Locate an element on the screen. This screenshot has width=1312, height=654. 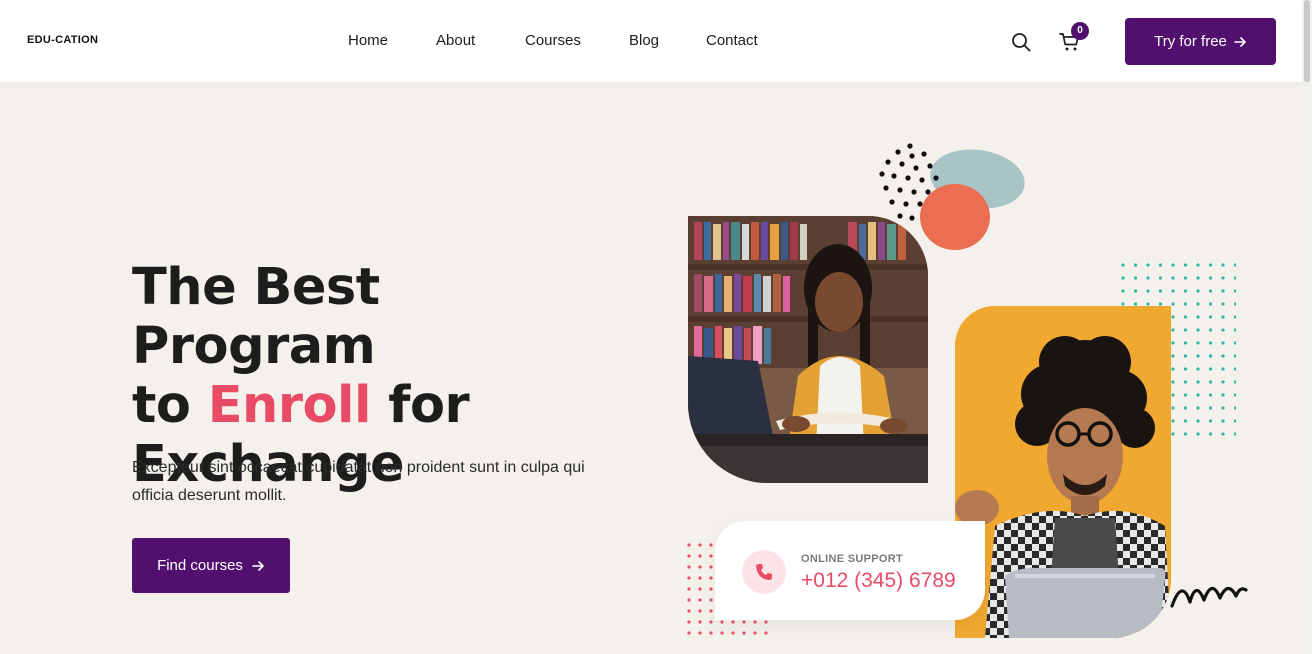
find-courses-button: Find courses is located at coordinates (211, 565).